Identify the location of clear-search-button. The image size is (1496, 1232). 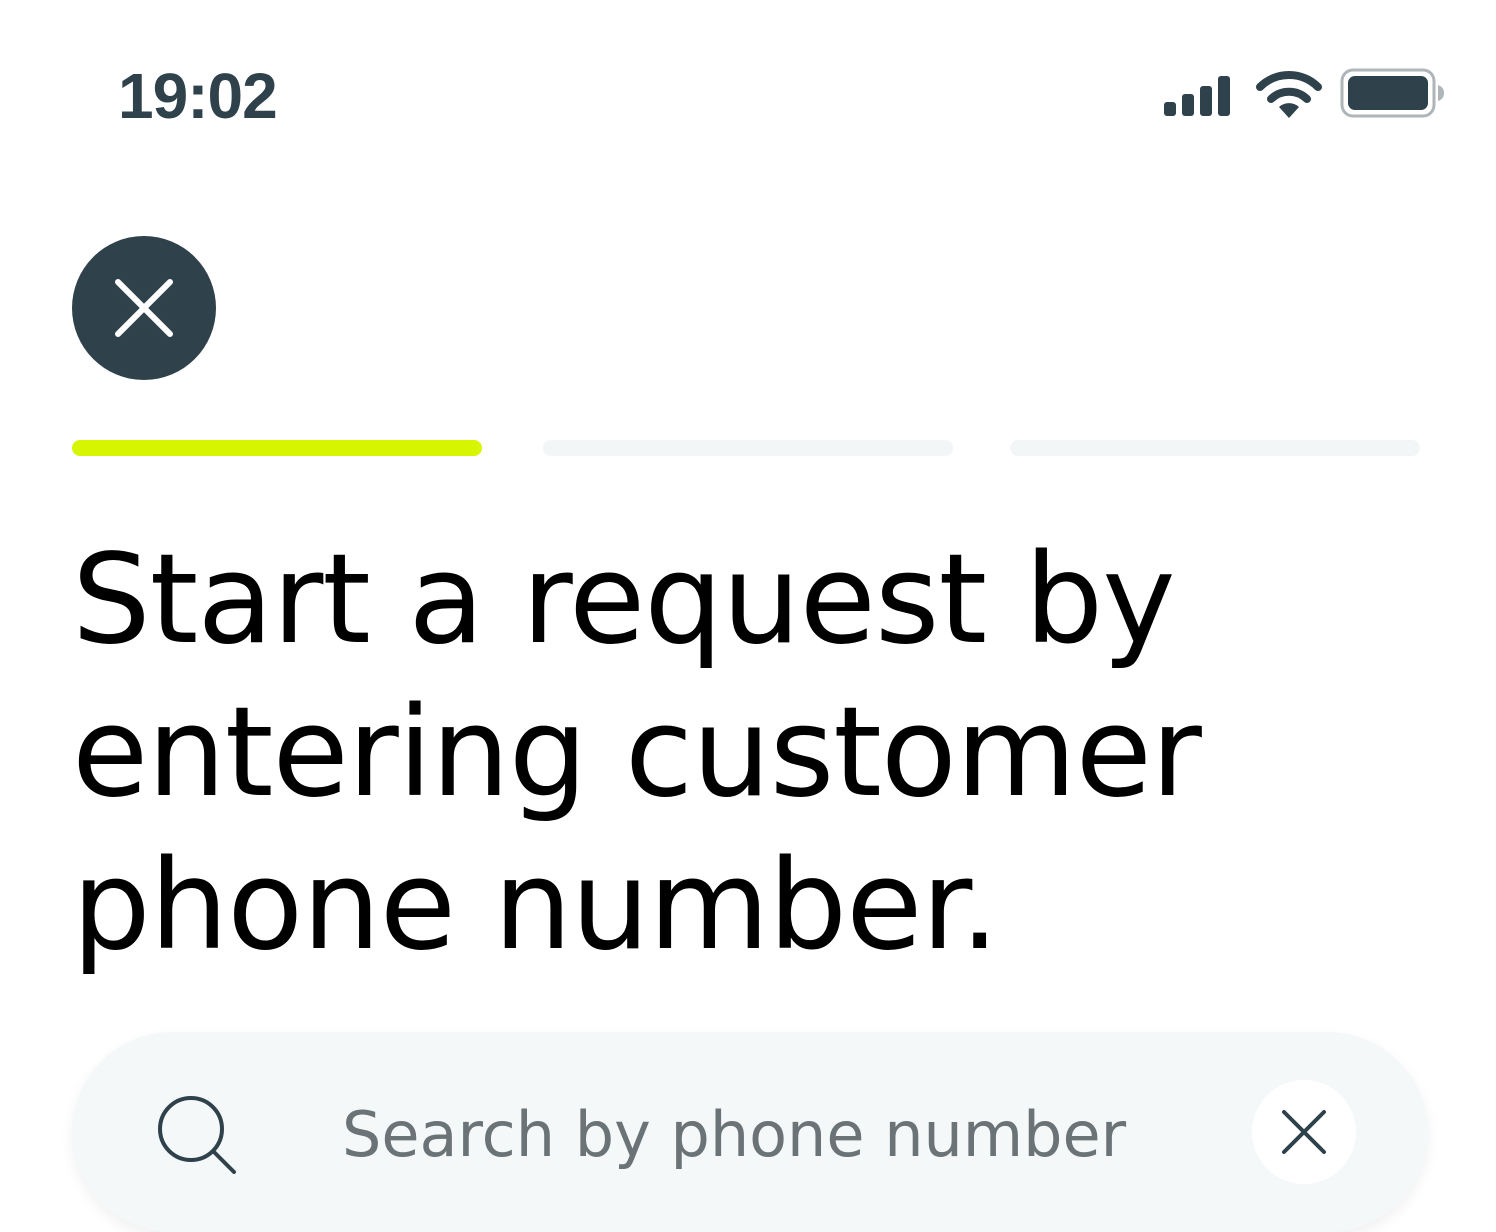
(1304, 1132).